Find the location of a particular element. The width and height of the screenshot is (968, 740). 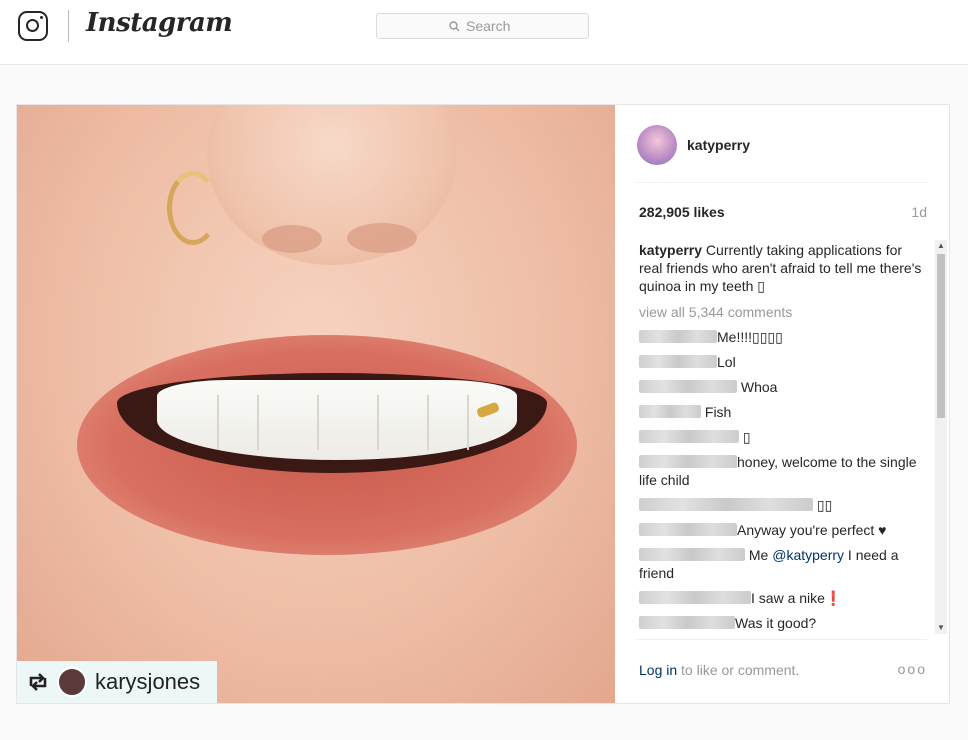

comment-text: Me!!!!▯▯▯▯ is located at coordinates (750, 337).